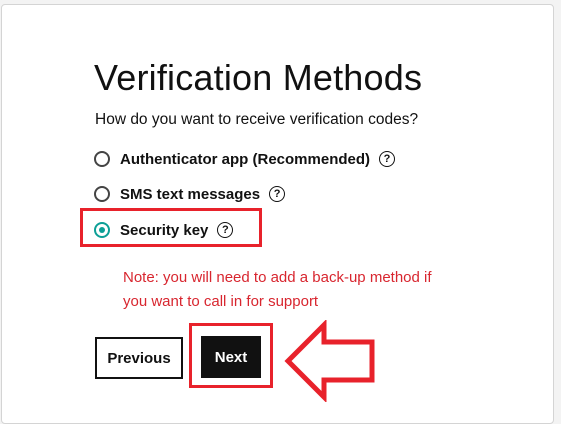 The width and height of the screenshot is (561, 424). I want to click on radio-sms-text, so click(102, 194).